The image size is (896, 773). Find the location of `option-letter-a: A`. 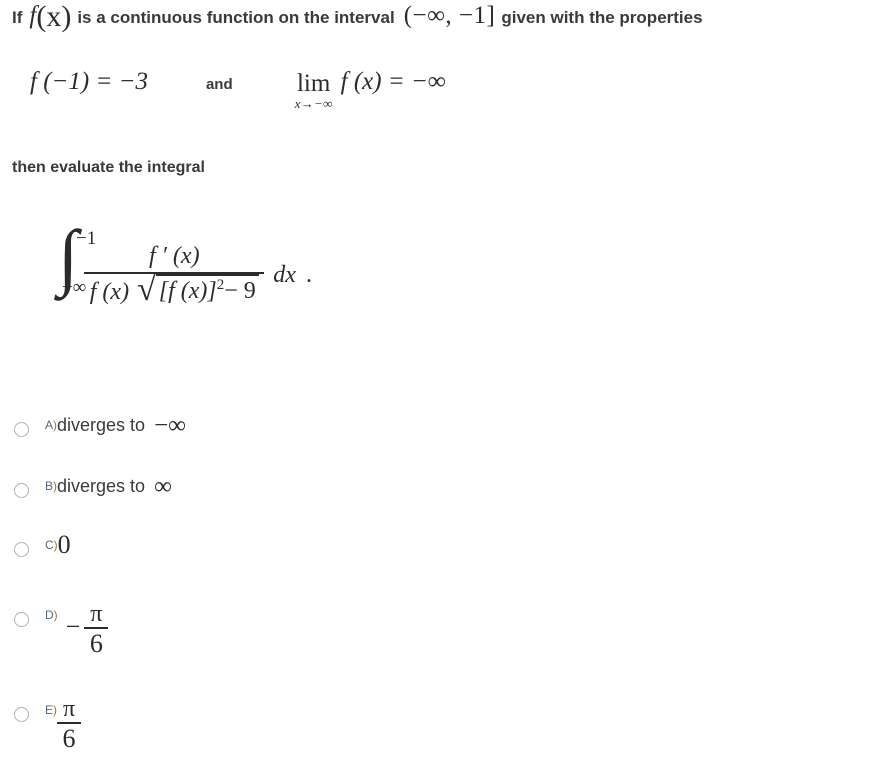

option-letter-a: A is located at coordinates (49, 425).